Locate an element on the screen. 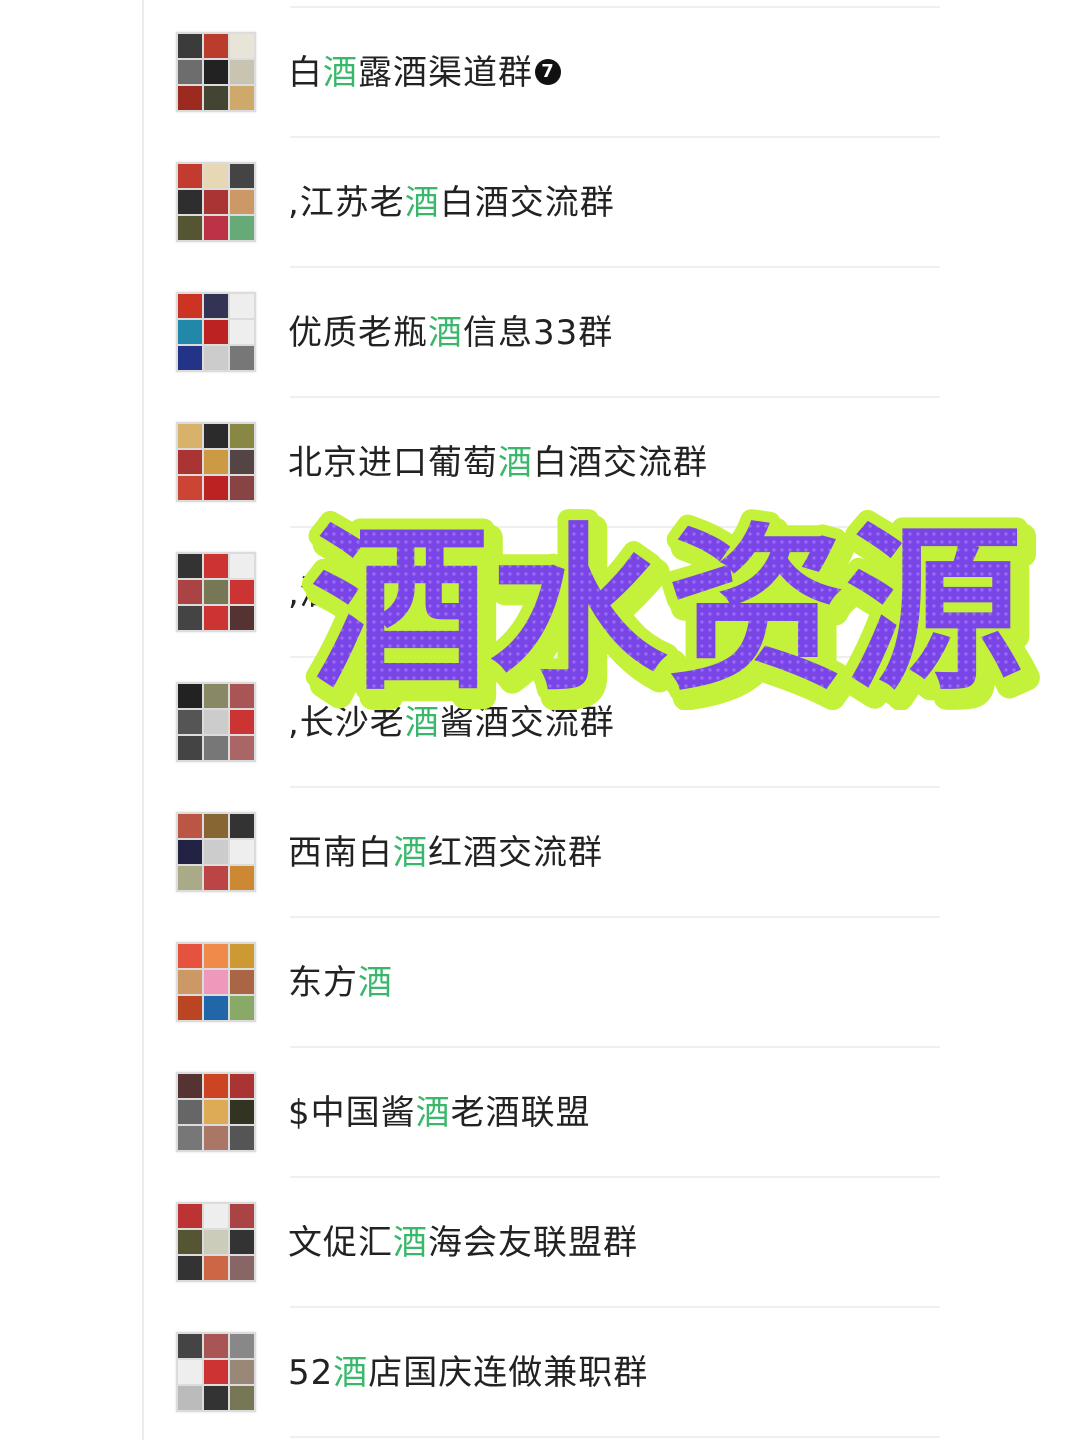 The height and width of the screenshot is (1440, 1080). group-list-item: $中国酱酒老酒联盟 is located at coordinates (540, 1113).